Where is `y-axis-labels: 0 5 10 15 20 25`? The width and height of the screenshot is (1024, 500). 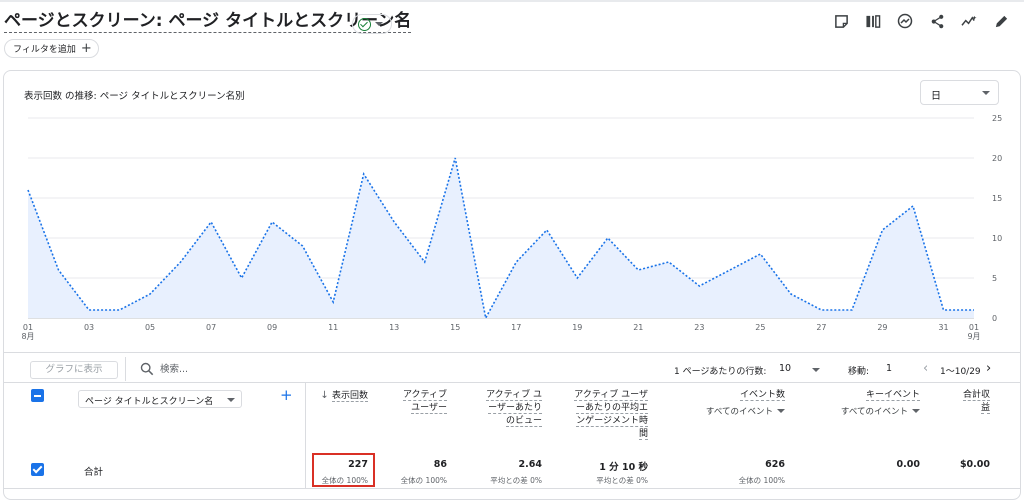
y-axis-labels: 0 5 10 15 20 25 is located at coordinates (997, 218).